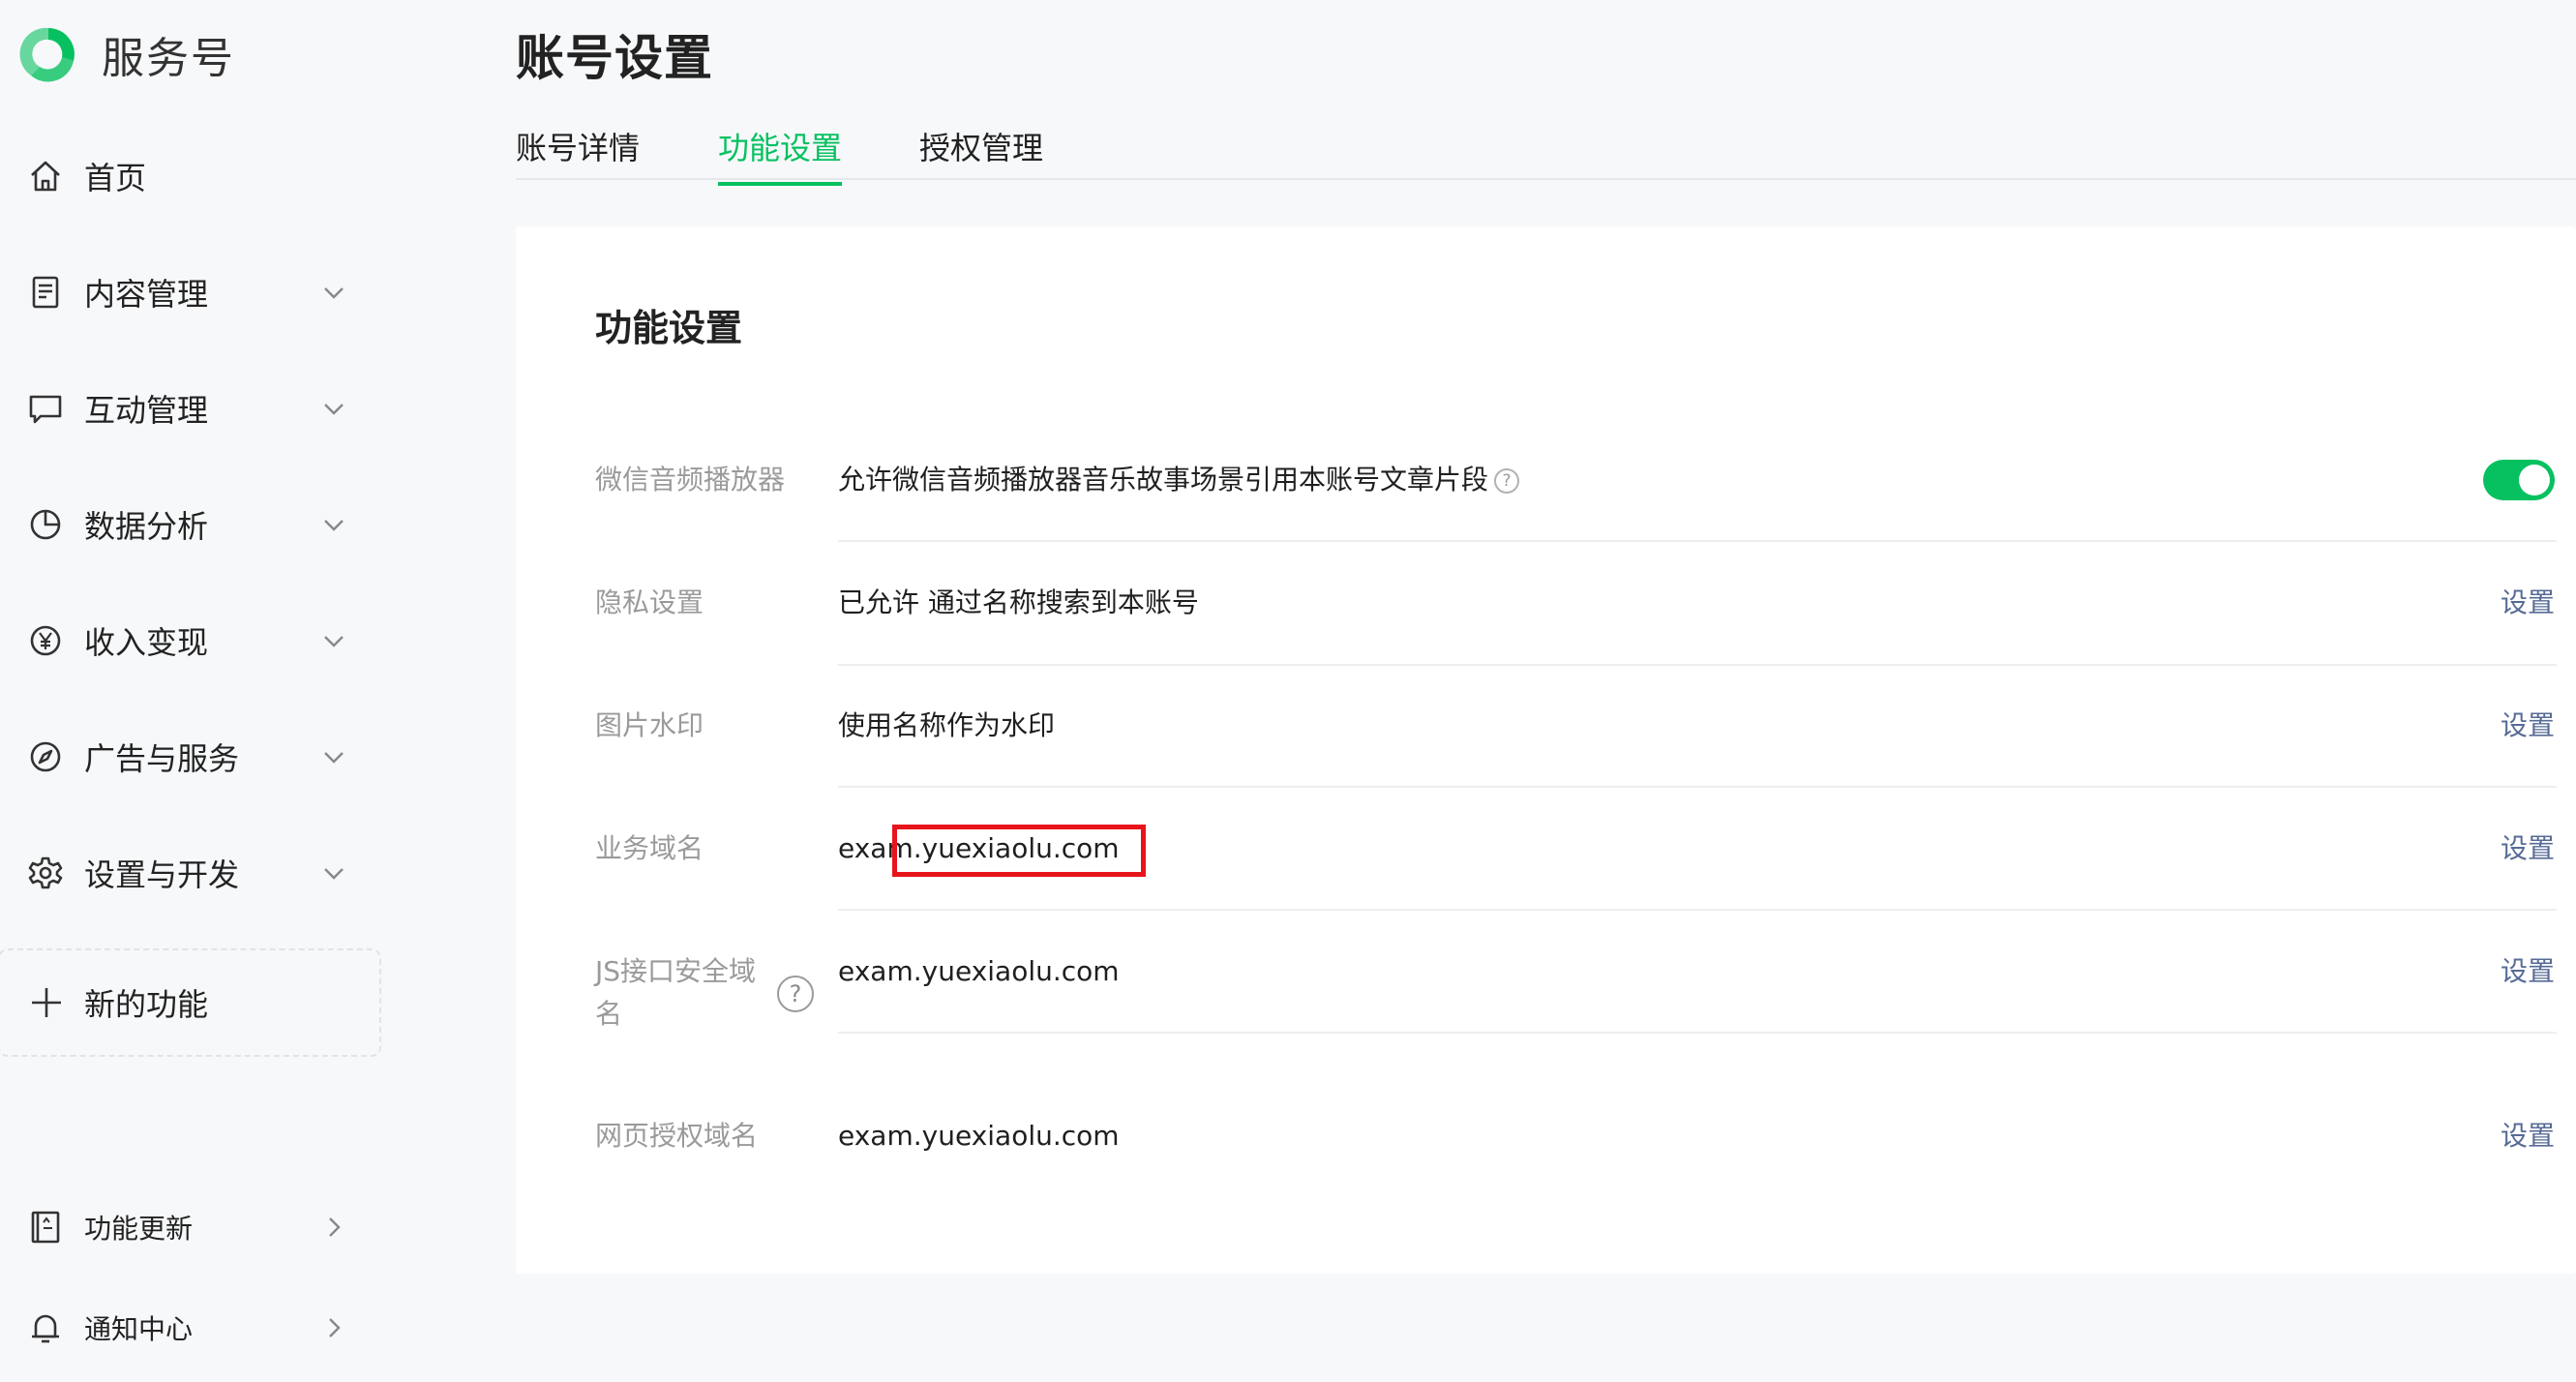 The width and height of the screenshot is (2576, 1382). What do you see at coordinates (139, 1329) in the screenshot?
I see `sidebar-item-label: 通知中心` at bounding box center [139, 1329].